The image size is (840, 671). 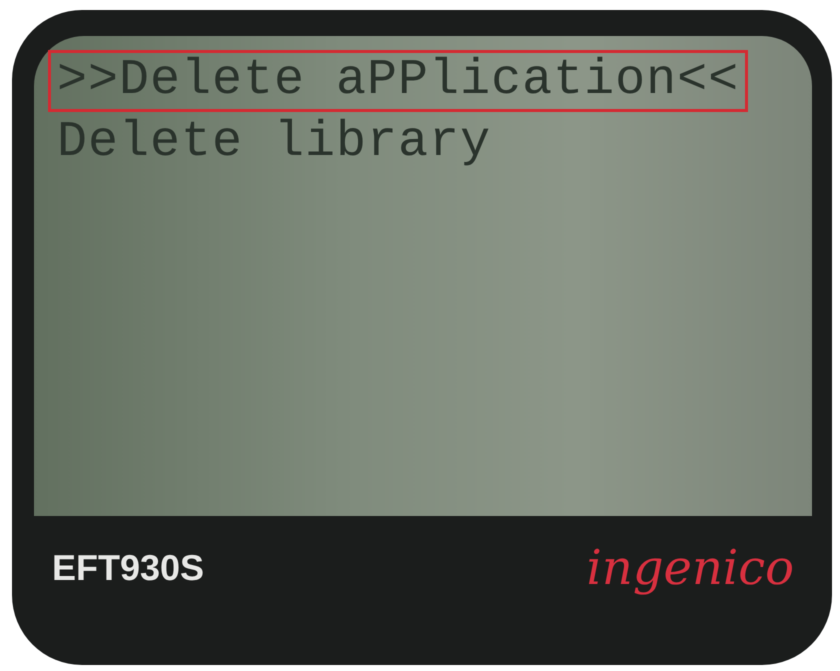 I want to click on menu-item: >>Delete aPPlication<<, so click(x=398, y=81).